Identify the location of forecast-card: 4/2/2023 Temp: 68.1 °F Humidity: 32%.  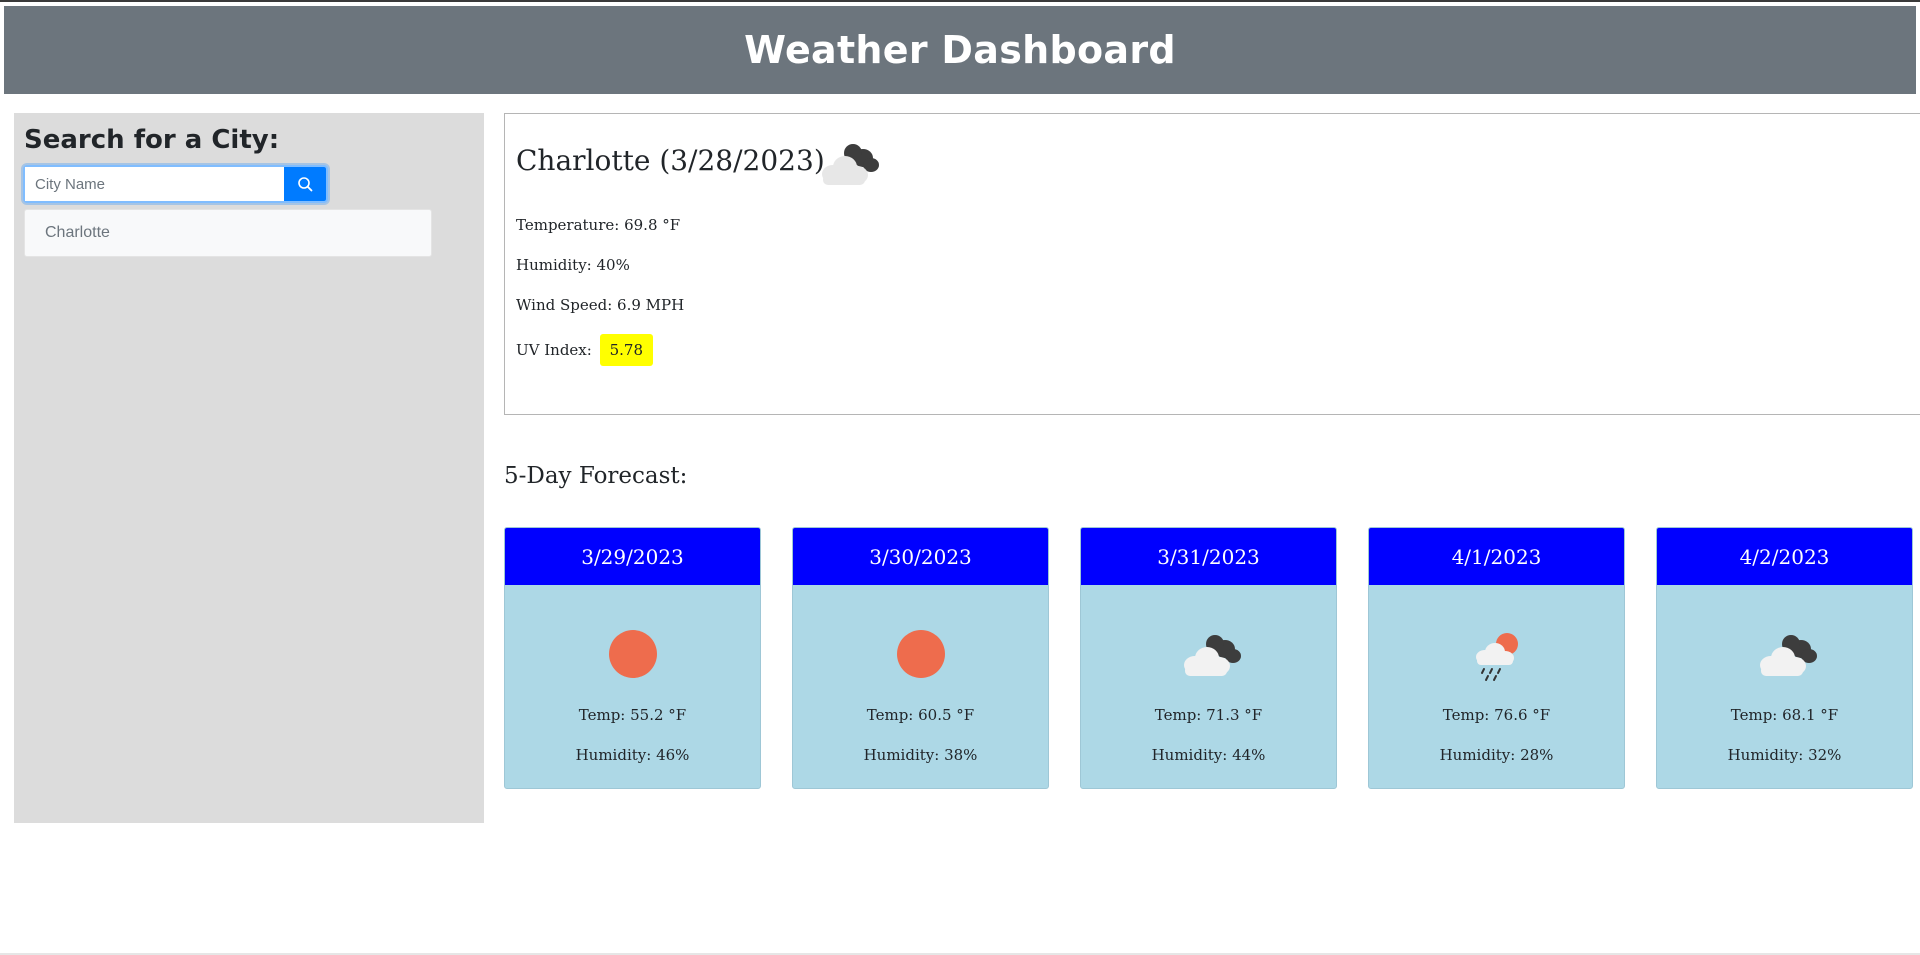
(1784, 658).